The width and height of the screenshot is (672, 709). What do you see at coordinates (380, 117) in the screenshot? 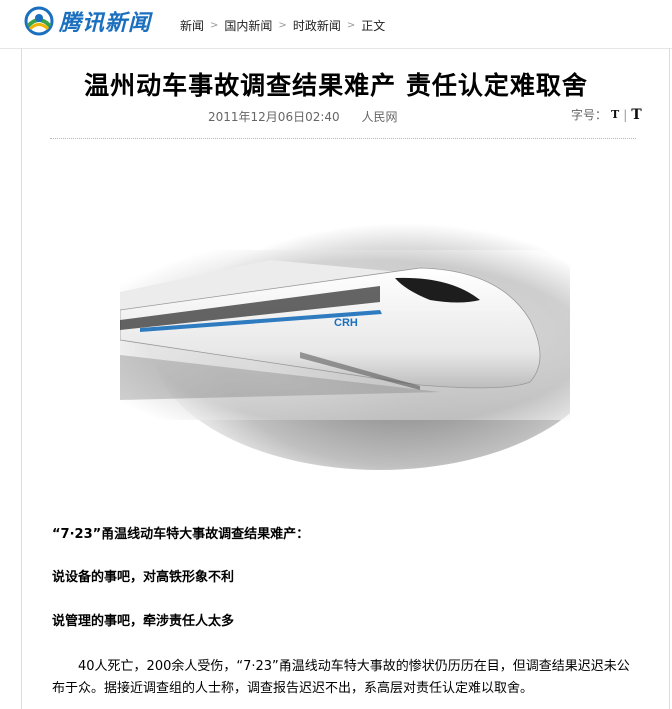
I see `article-source: 人民网` at bounding box center [380, 117].